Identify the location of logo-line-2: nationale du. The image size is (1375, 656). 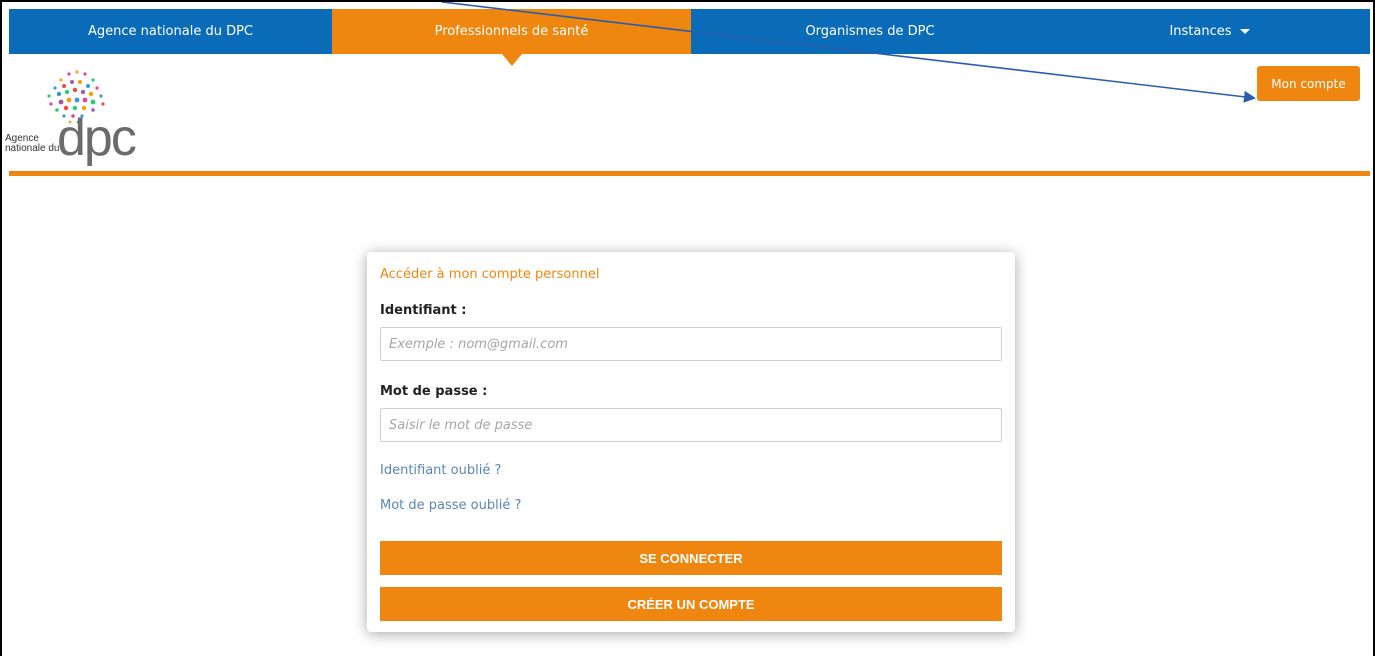
(32, 148).